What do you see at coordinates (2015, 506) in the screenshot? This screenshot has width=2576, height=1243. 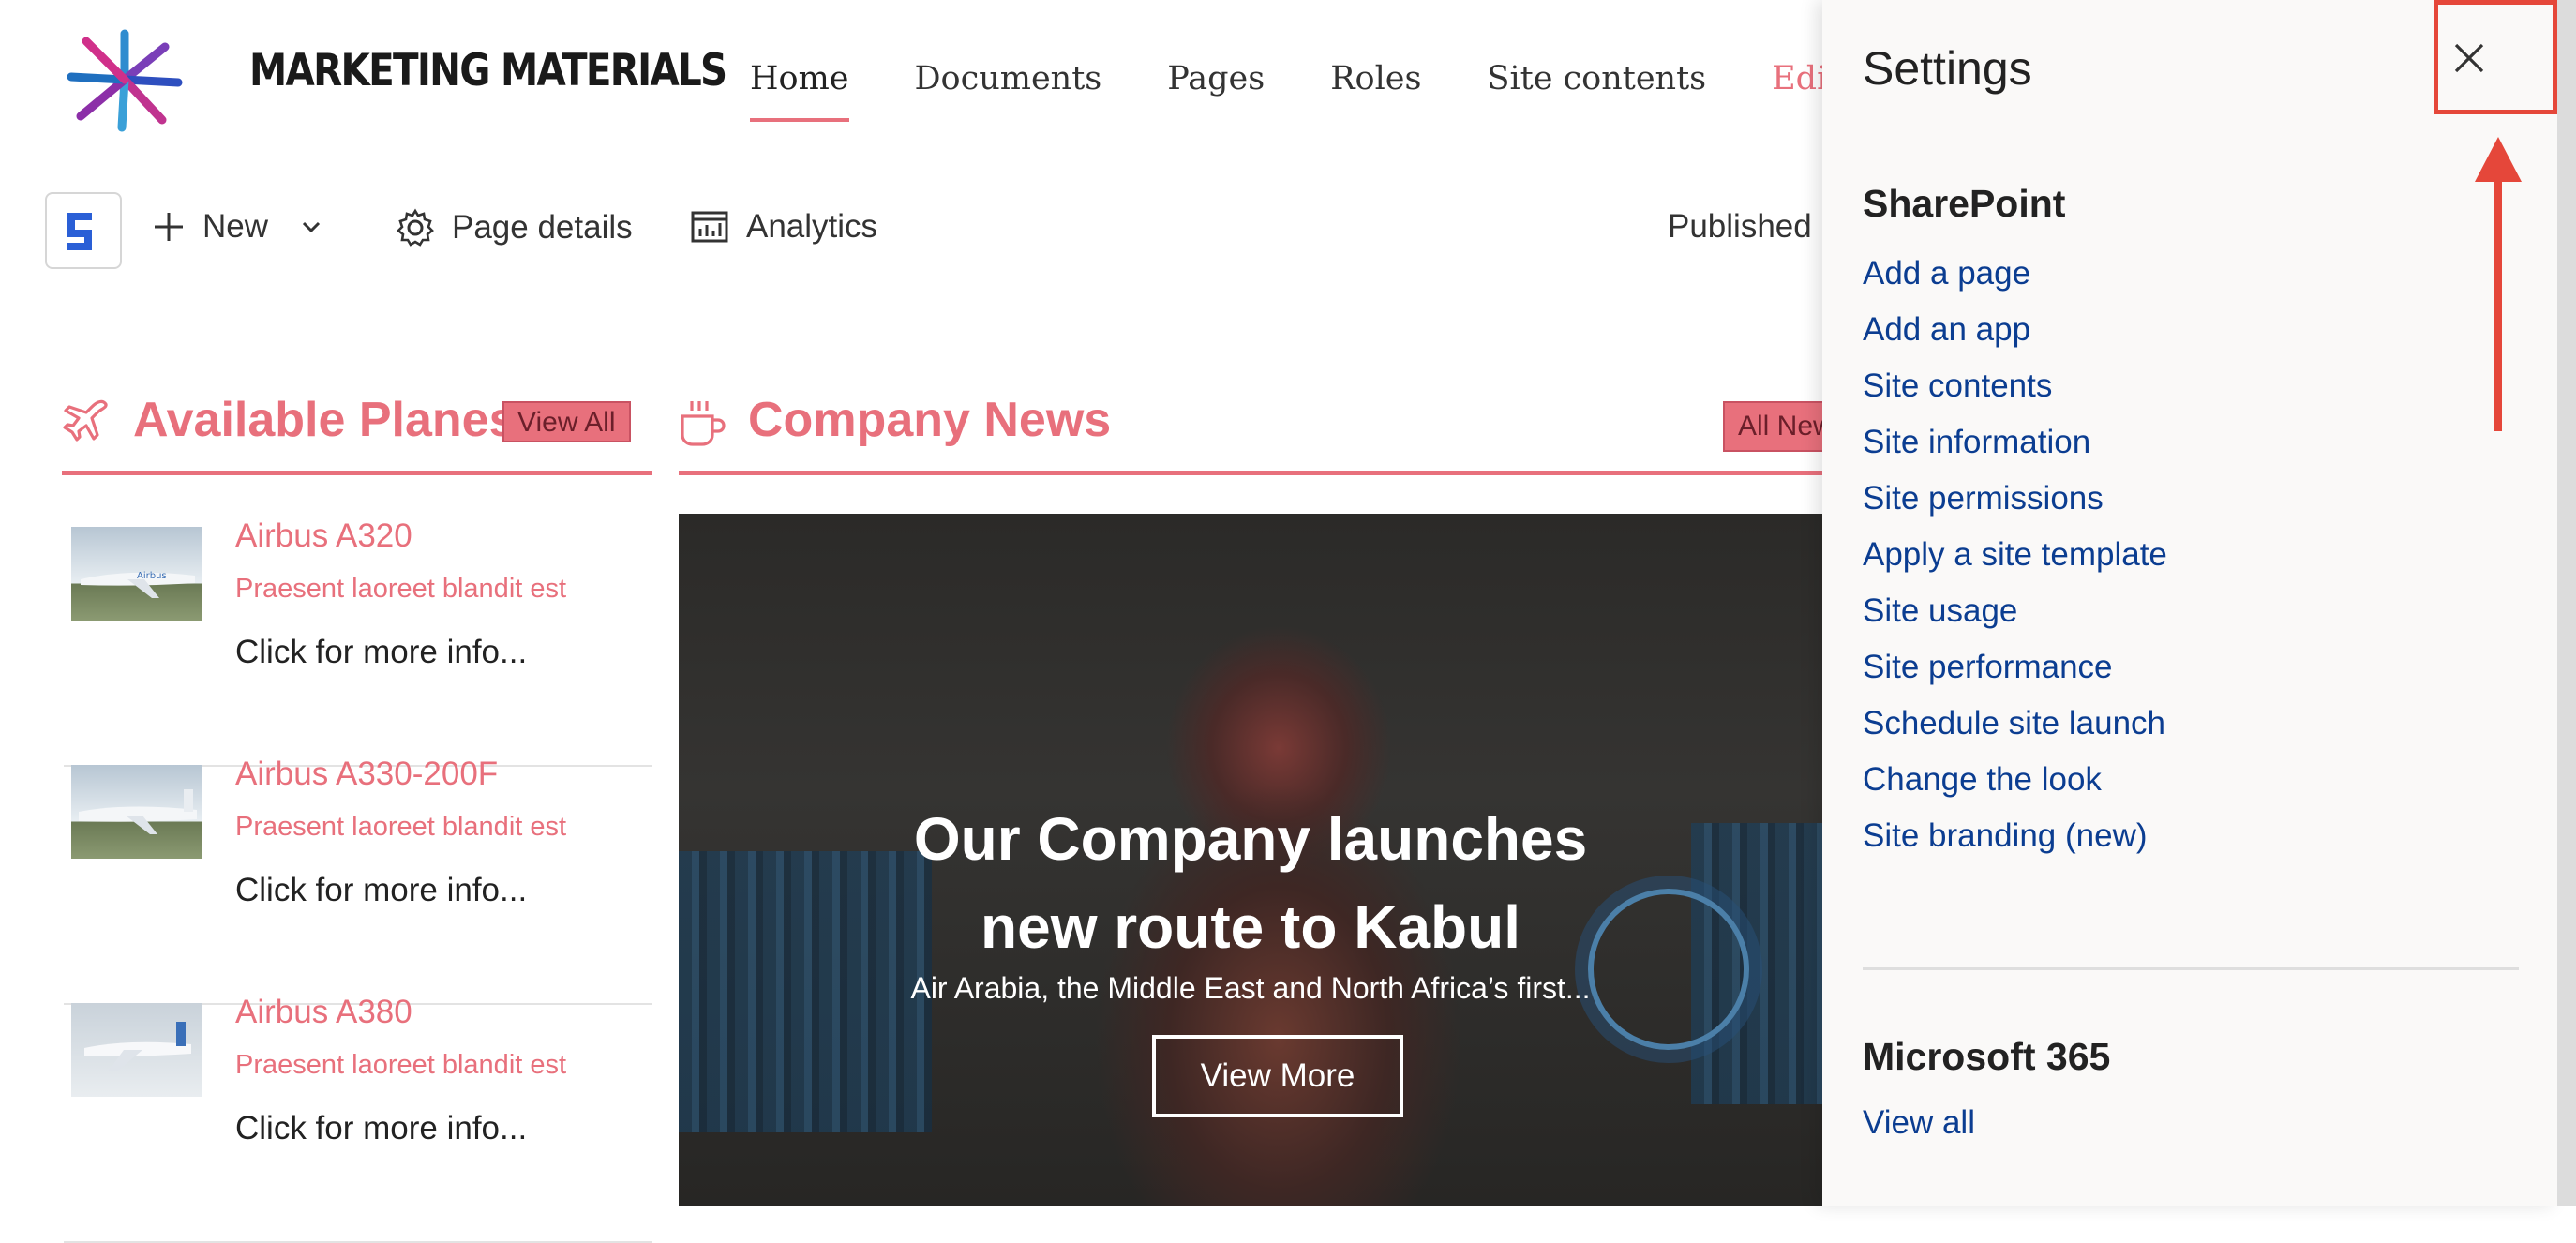 I see `site-permissions-link: Site permissions` at bounding box center [2015, 506].